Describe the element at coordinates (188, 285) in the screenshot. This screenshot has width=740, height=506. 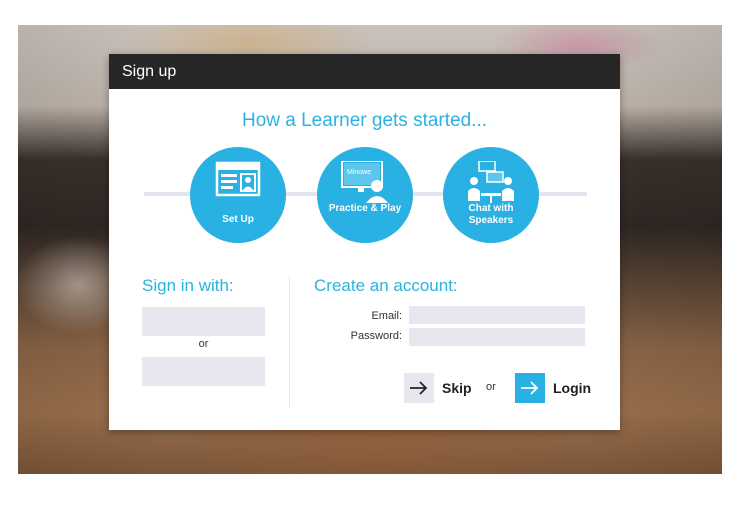
I see `signin-title: Sign in with:` at that location.